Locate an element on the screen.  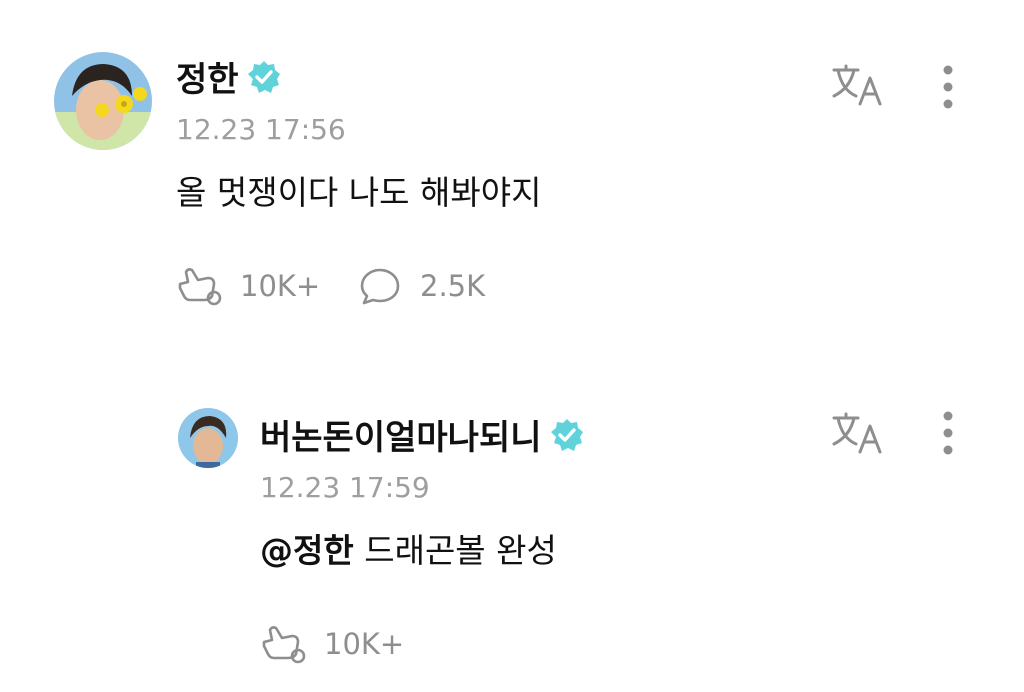
reply-text-body: 드래곤볼 완성 is located at coordinates (455, 550).